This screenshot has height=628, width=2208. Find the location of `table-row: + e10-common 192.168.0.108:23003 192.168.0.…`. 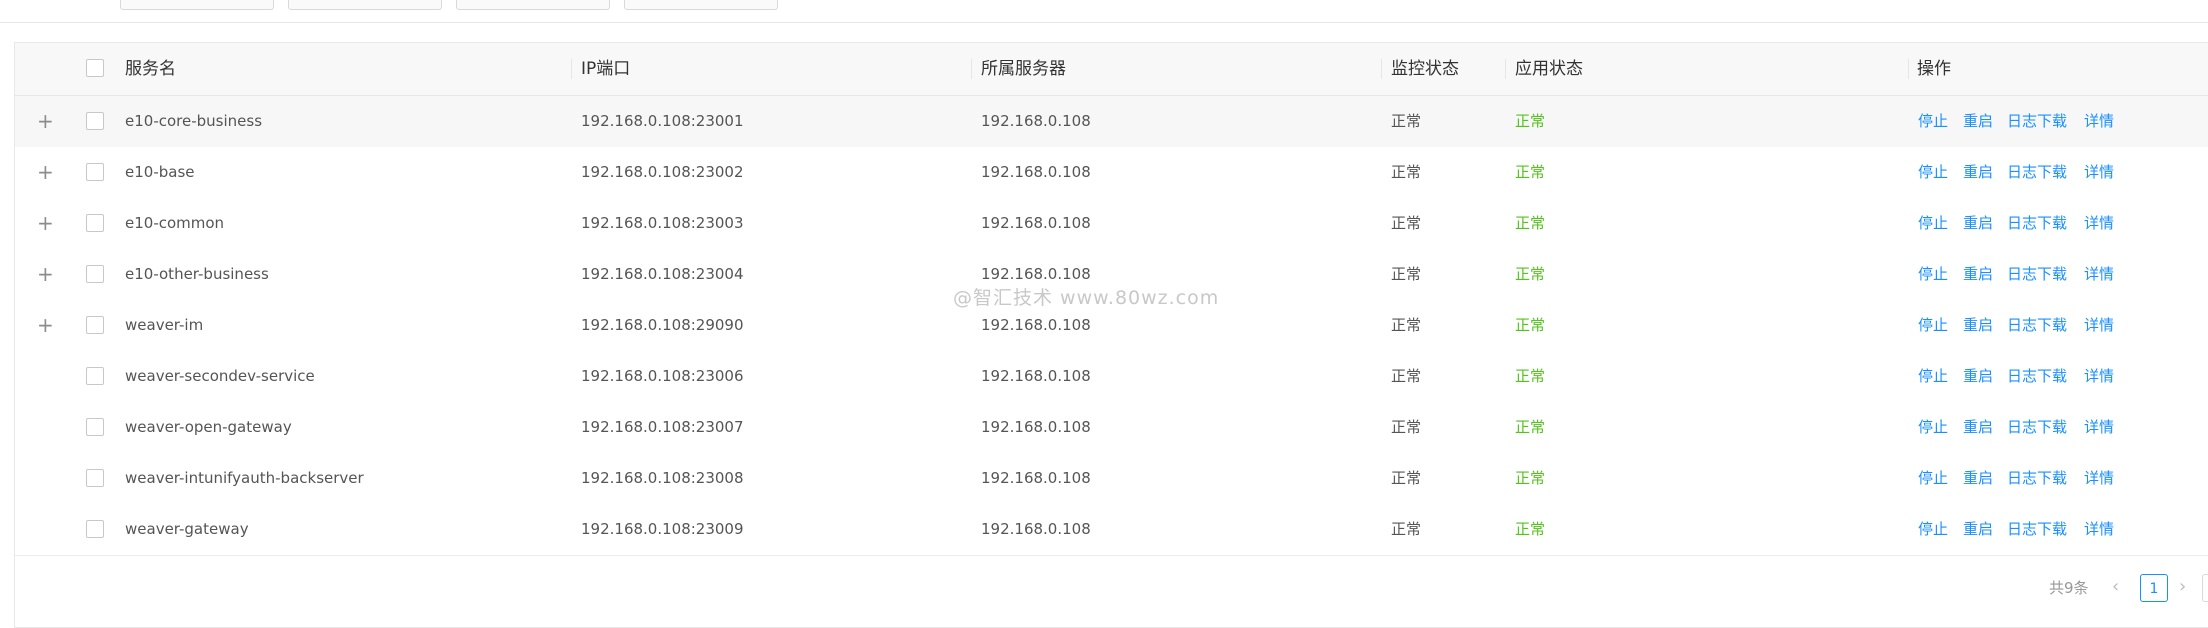

table-row: + e10-common 192.168.0.108:23003 192.168.0.… is located at coordinates (1111, 224).